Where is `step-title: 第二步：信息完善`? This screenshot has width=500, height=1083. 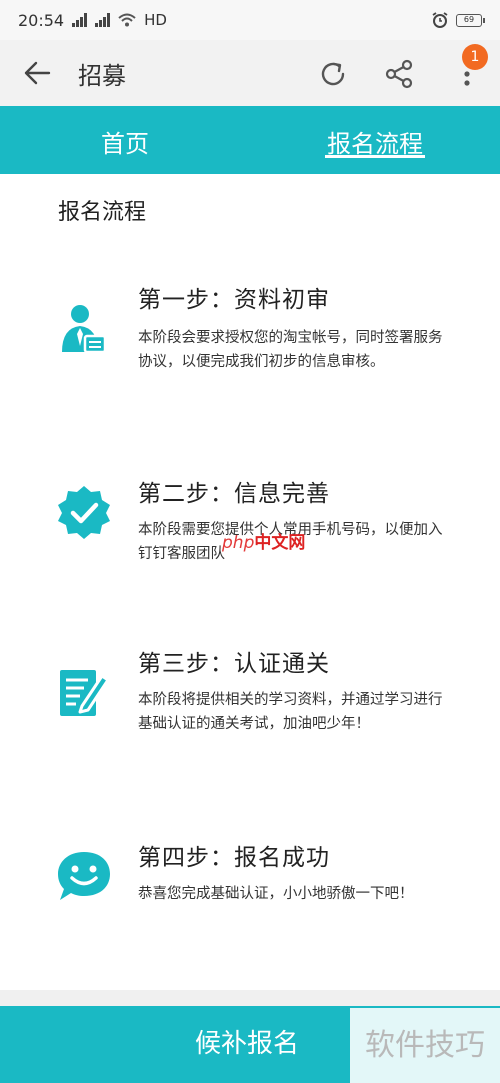 step-title: 第二步：信息完善 is located at coordinates (234, 494).